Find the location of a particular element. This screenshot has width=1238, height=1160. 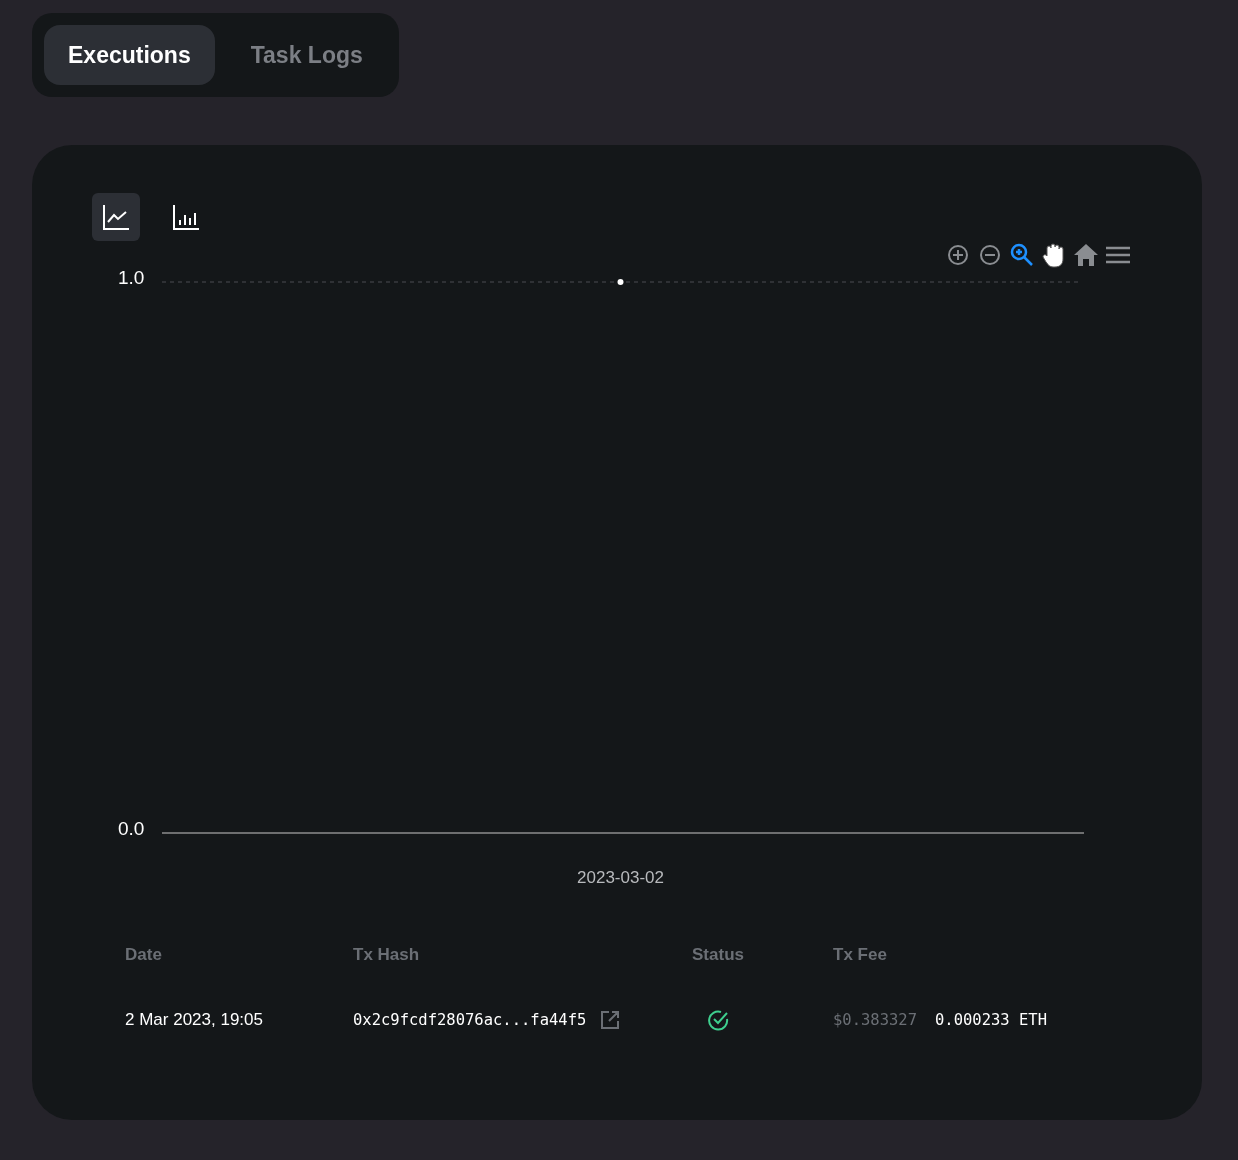

column-header: Status is located at coordinates (718, 955).